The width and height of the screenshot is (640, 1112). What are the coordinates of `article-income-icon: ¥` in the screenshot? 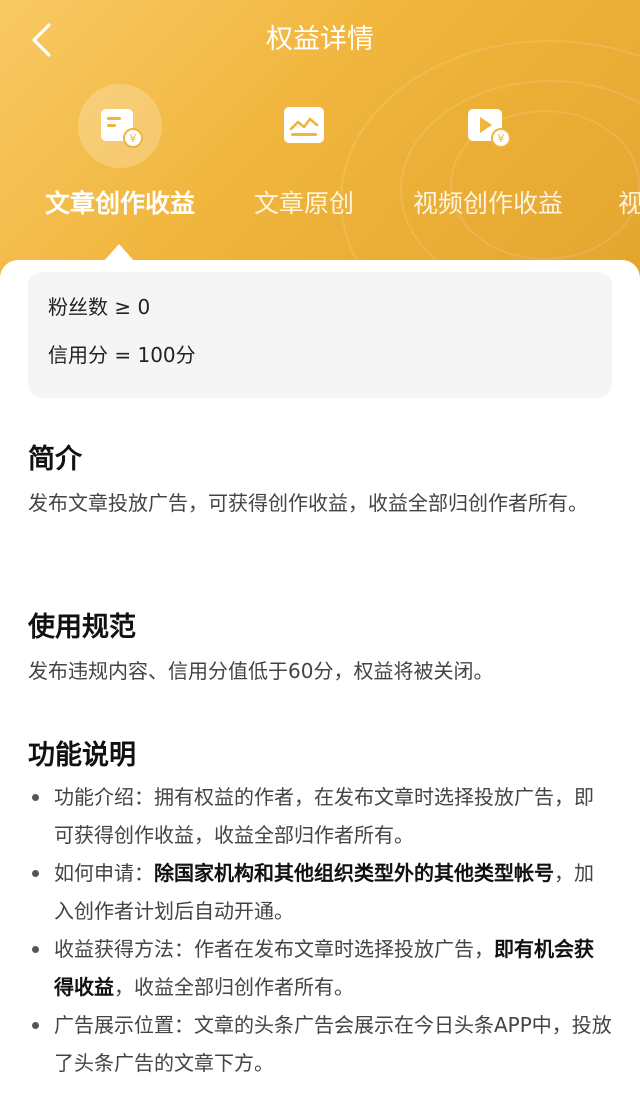 It's located at (122, 128).